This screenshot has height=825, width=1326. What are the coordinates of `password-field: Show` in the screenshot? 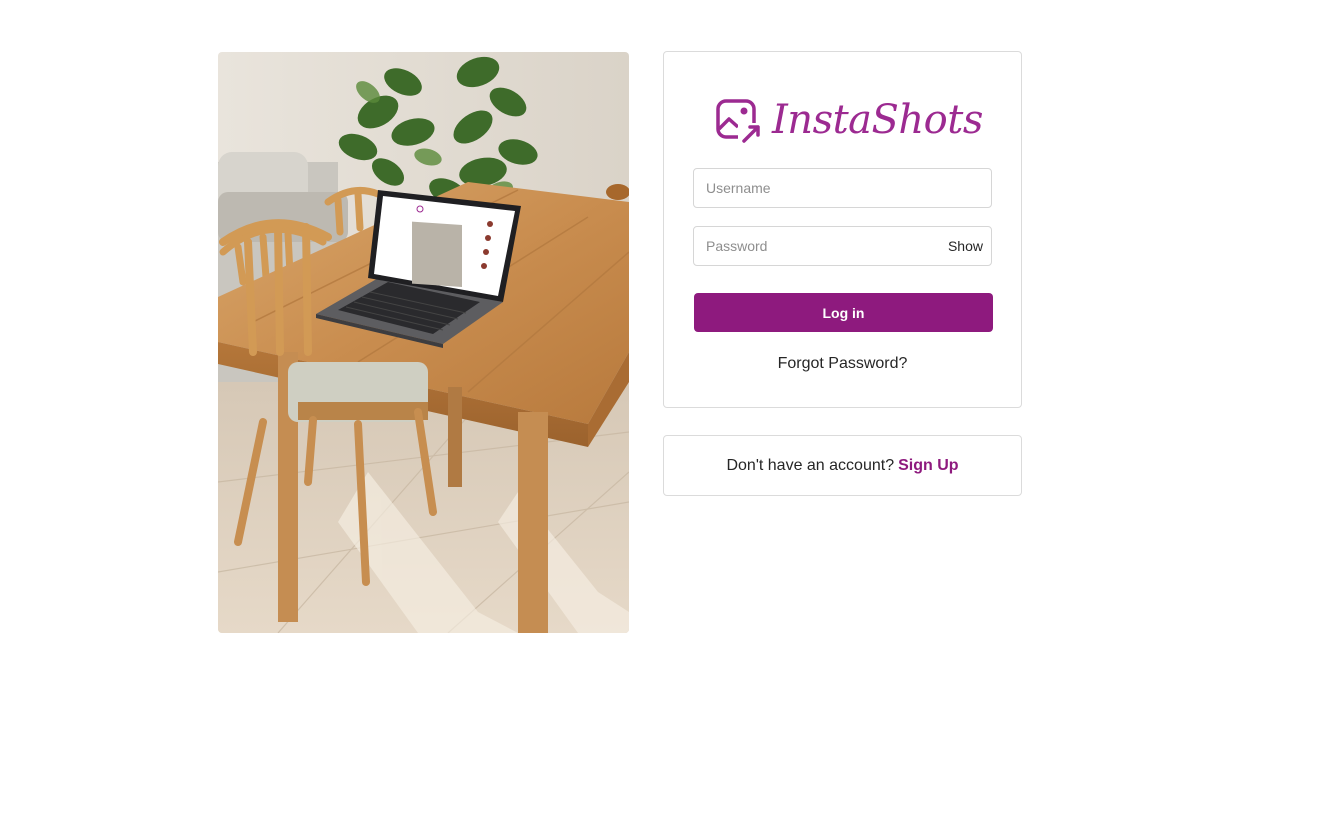 It's located at (842, 246).